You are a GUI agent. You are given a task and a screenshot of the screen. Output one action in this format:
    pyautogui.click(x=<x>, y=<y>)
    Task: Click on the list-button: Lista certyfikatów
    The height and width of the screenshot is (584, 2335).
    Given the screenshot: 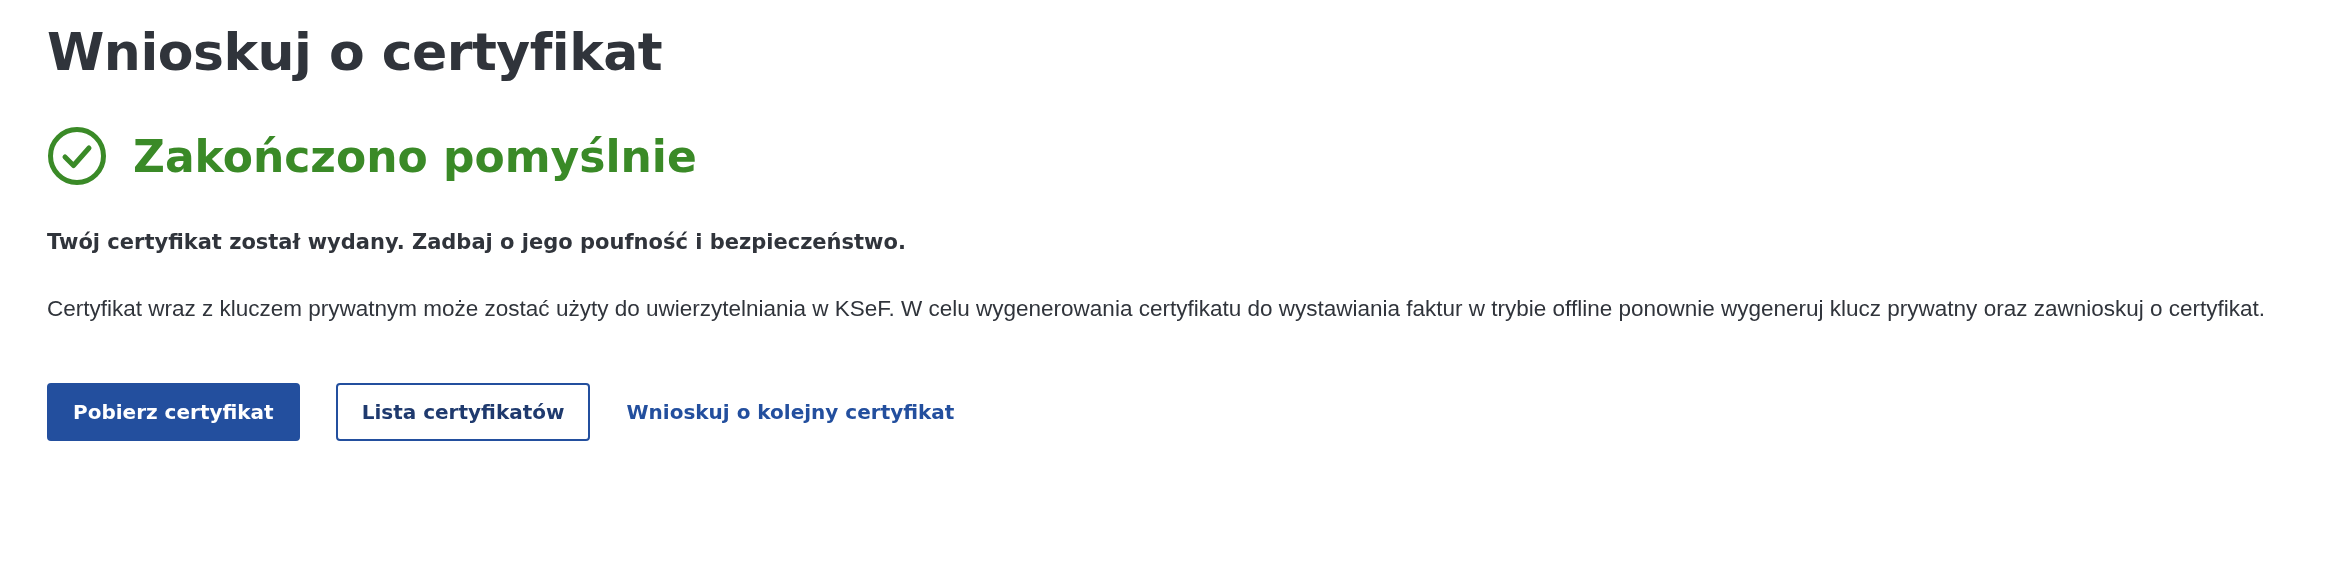 What is the action you would take?
    pyautogui.click(x=463, y=412)
    